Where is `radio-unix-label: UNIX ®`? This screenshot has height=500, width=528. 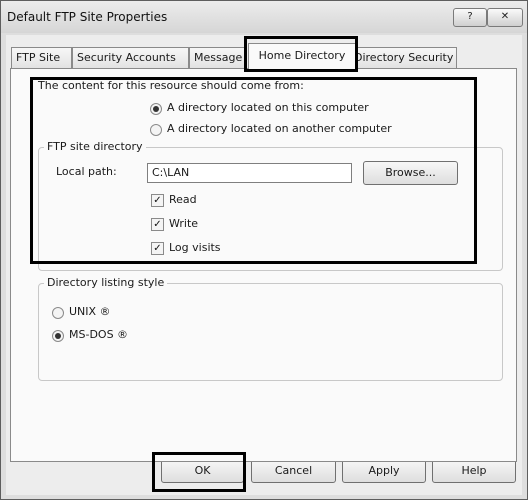
radio-unix-label: UNIX ® is located at coordinates (90, 311).